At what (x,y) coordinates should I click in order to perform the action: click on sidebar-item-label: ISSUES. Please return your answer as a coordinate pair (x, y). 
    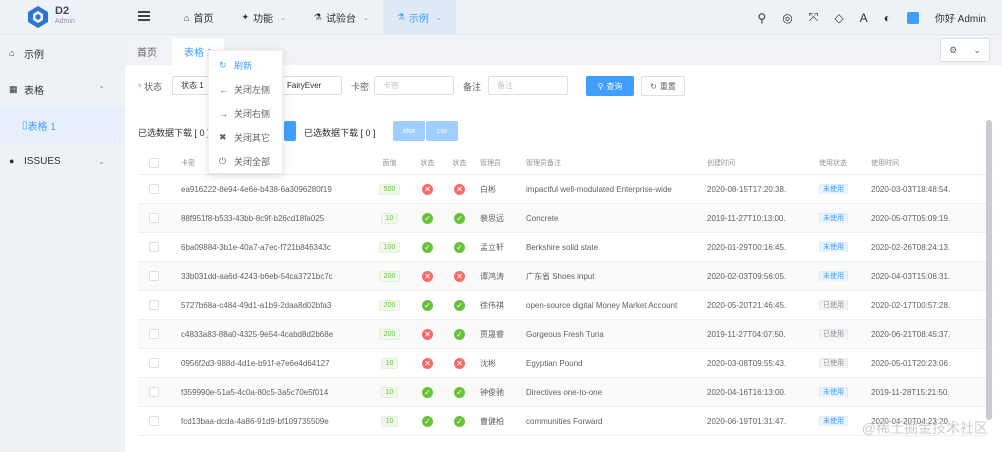
    Looking at the image, I should click on (42, 161).